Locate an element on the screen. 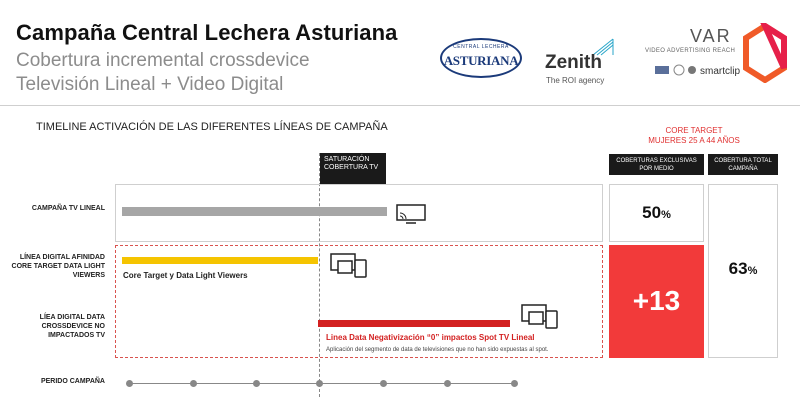  hexagon-logo-icon is located at coordinates (765, 53).